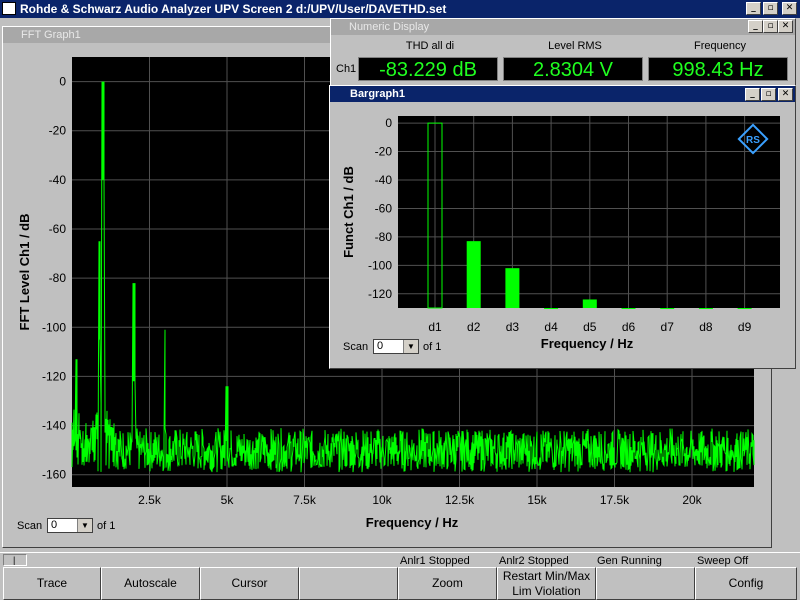 This screenshot has height=600, width=800. What do you see at coordinates (447, 583) in the screenshot?
I see `zoom-button: Zoom` at bounding box center [447, 583].